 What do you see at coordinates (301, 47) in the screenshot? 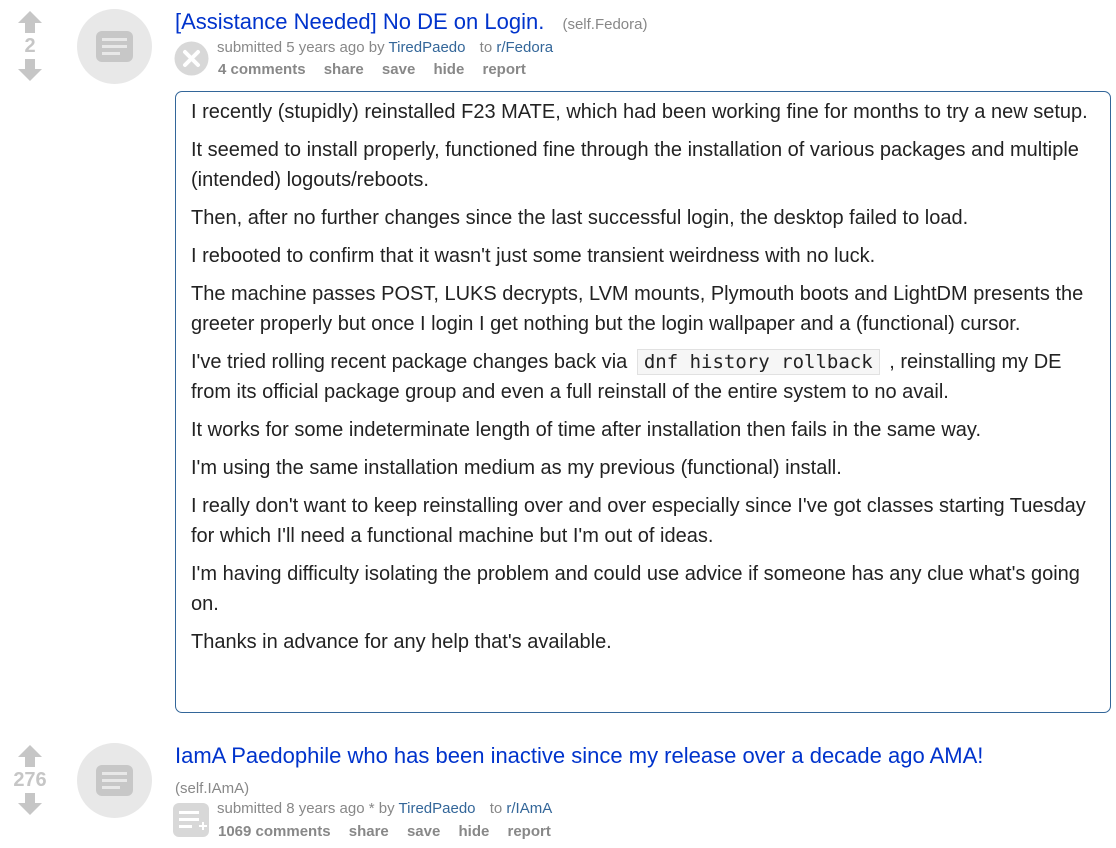
I see `submitted-text: submitted 5 years ago by` at bounding box center [301, 47].